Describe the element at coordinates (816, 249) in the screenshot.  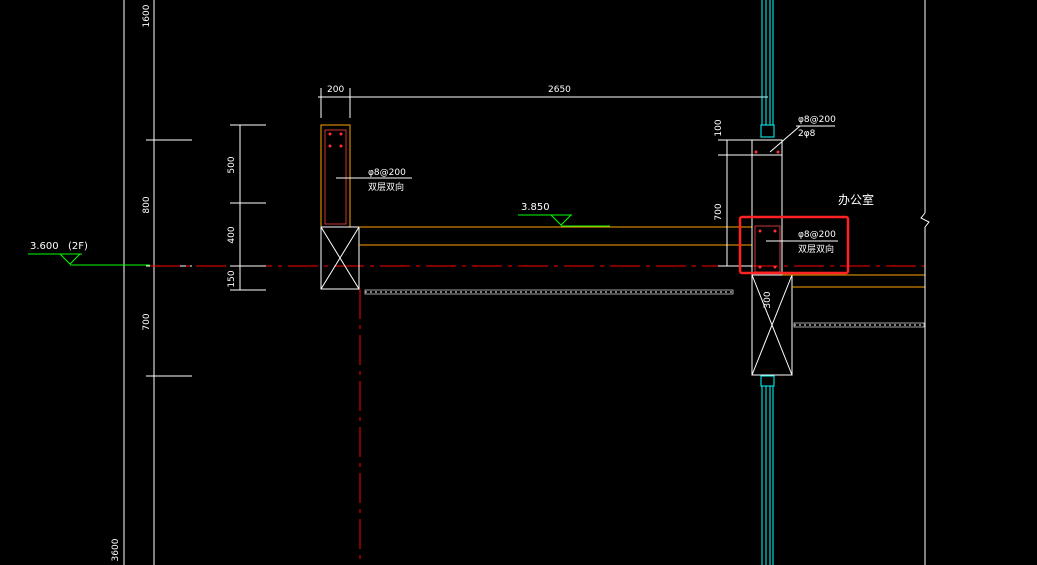
I see `rebar-right-note: 双层双向` at that location.